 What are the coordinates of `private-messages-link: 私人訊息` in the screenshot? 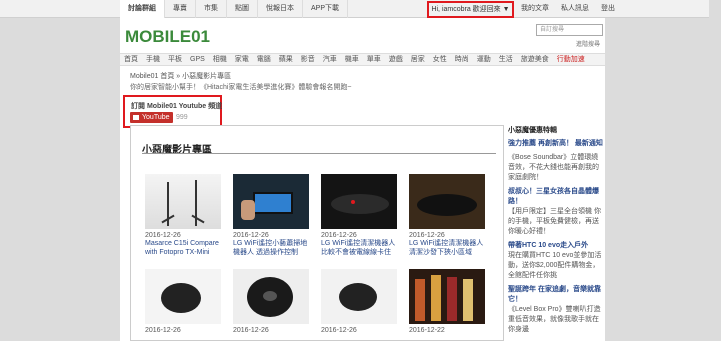 It's located at (575, 9).